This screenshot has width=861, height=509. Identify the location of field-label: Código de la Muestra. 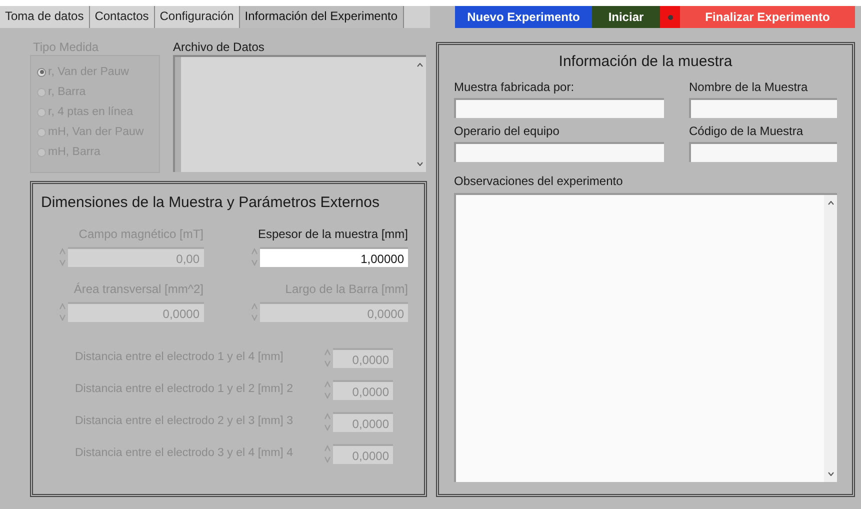
(746, 131).